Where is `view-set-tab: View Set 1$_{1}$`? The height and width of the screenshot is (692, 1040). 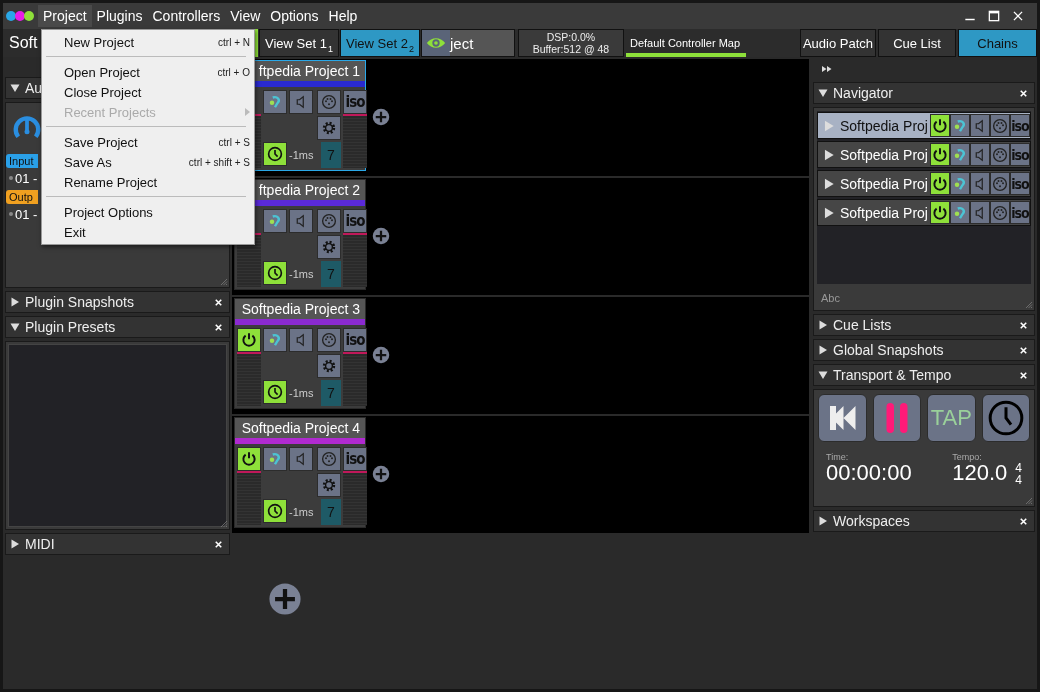 view-set-tab: View Set 1$_{1}$ is located at coordinates (299, 43).